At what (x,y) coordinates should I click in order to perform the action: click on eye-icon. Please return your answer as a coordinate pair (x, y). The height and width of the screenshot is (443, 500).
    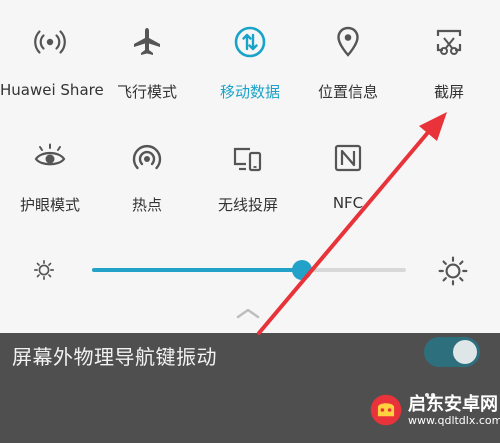
    Looking at the image, I should click on (50, 154).